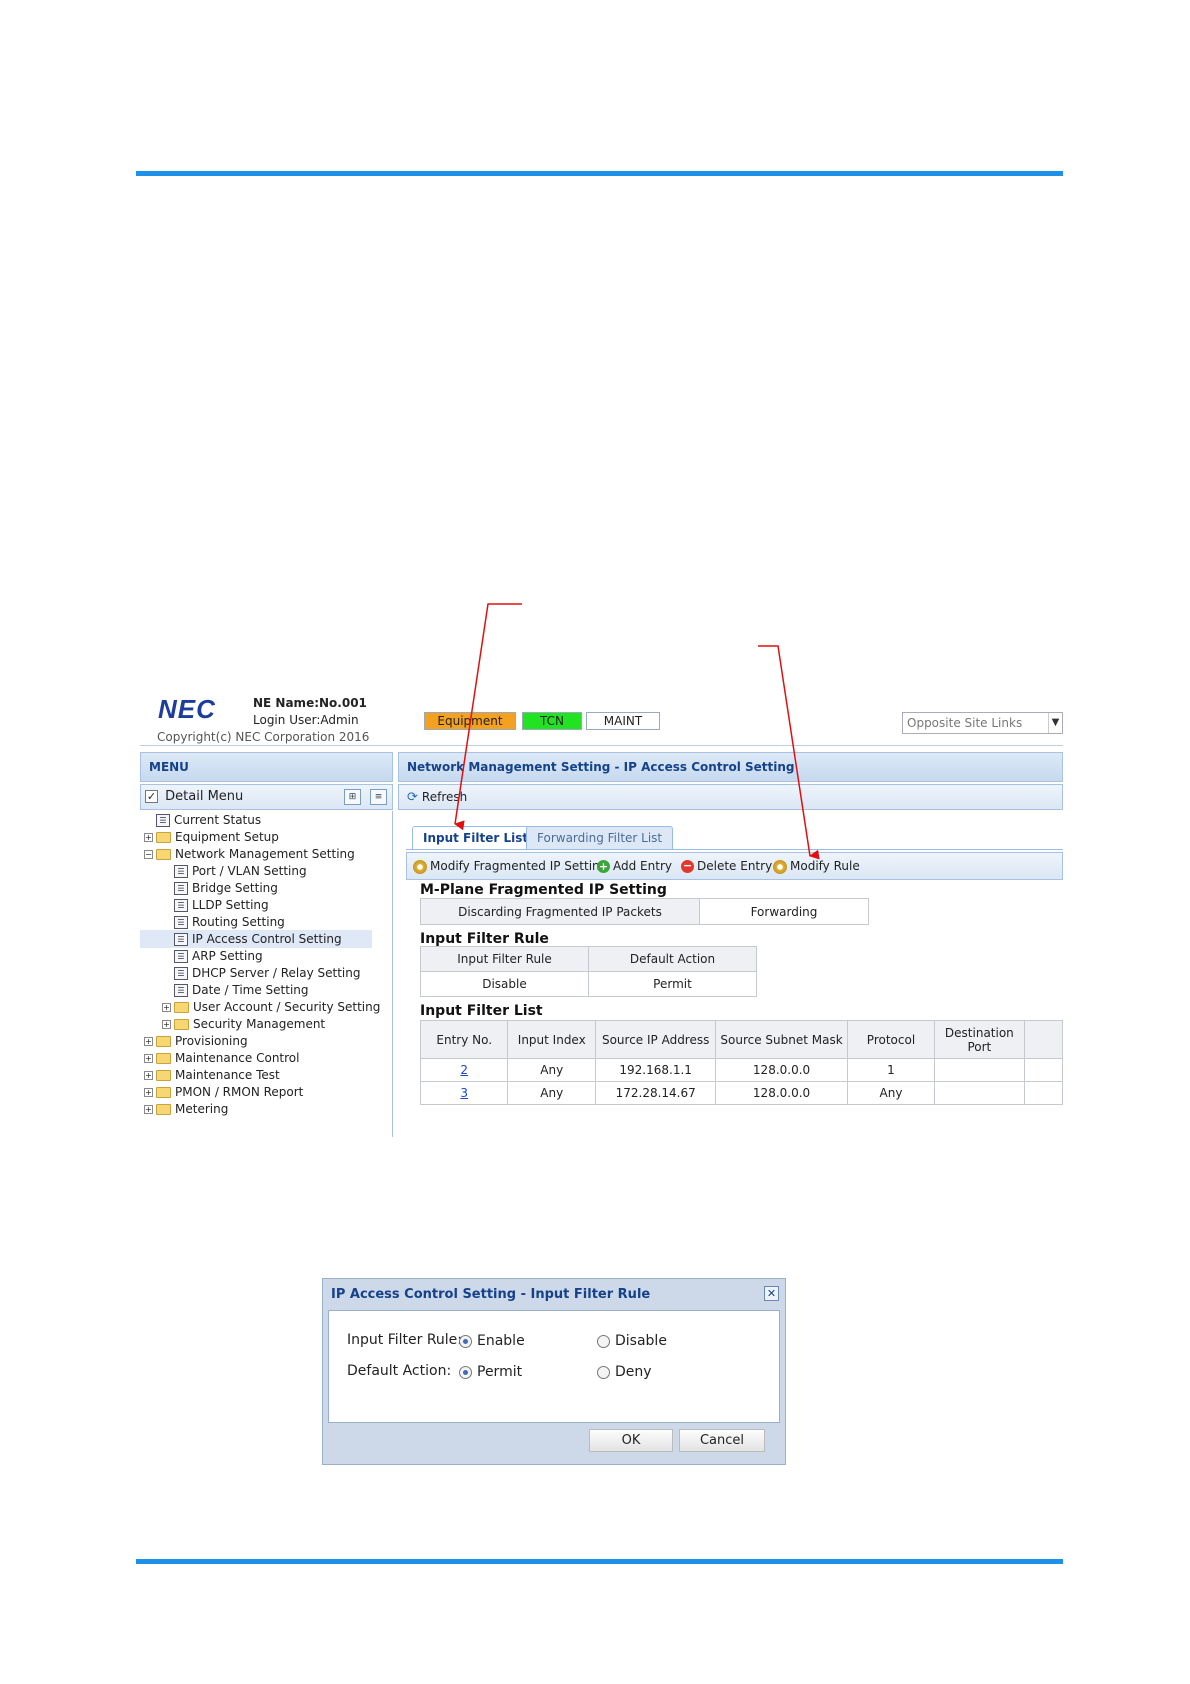 Image resolution: width=1190 pixels, height=1684 pixels. I want to click on collapse-icon: −, so click(148, 854).